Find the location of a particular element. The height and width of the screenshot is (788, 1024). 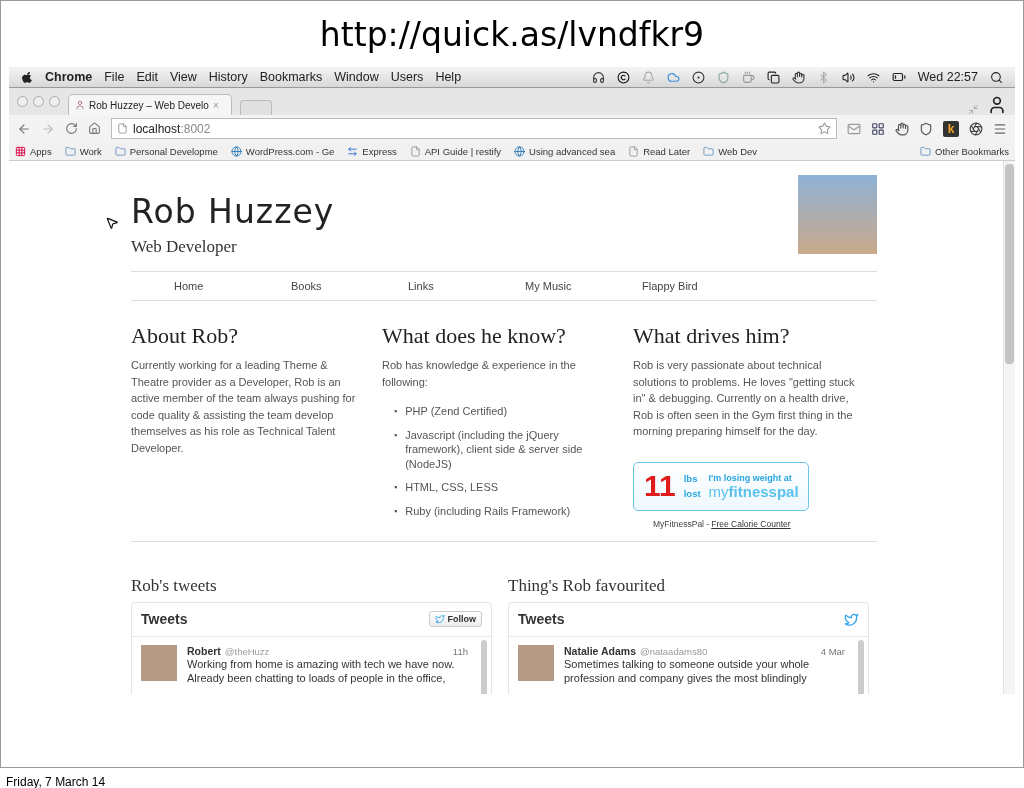

search-icon is located at coordinates (996, 77).